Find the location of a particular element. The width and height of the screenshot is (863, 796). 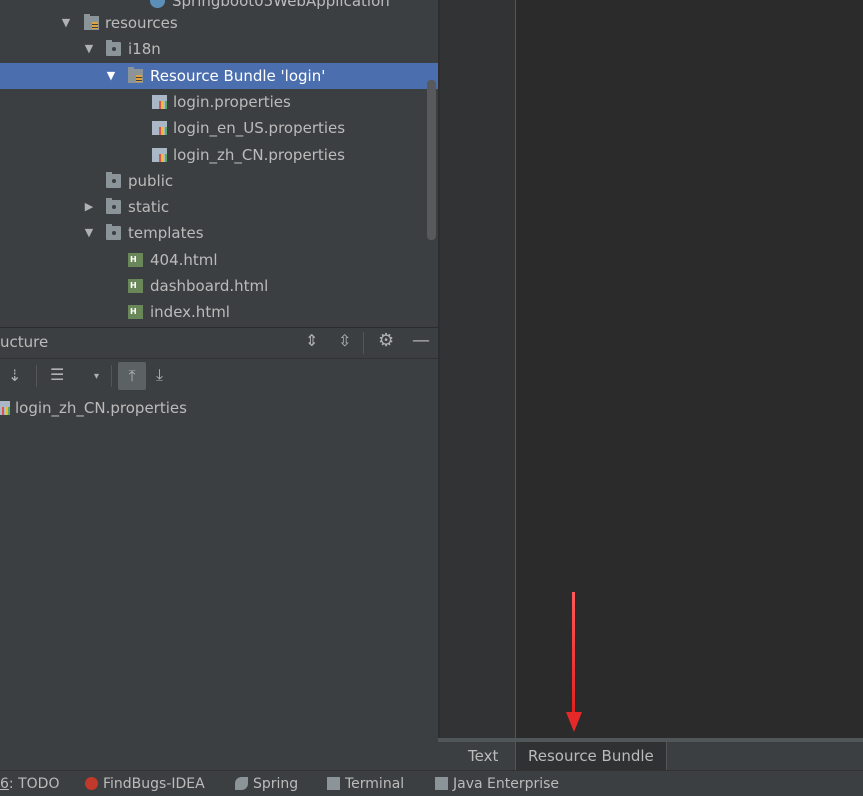

structure-item-label: login_zh_CN.properties is located at coordinates (101, 408).